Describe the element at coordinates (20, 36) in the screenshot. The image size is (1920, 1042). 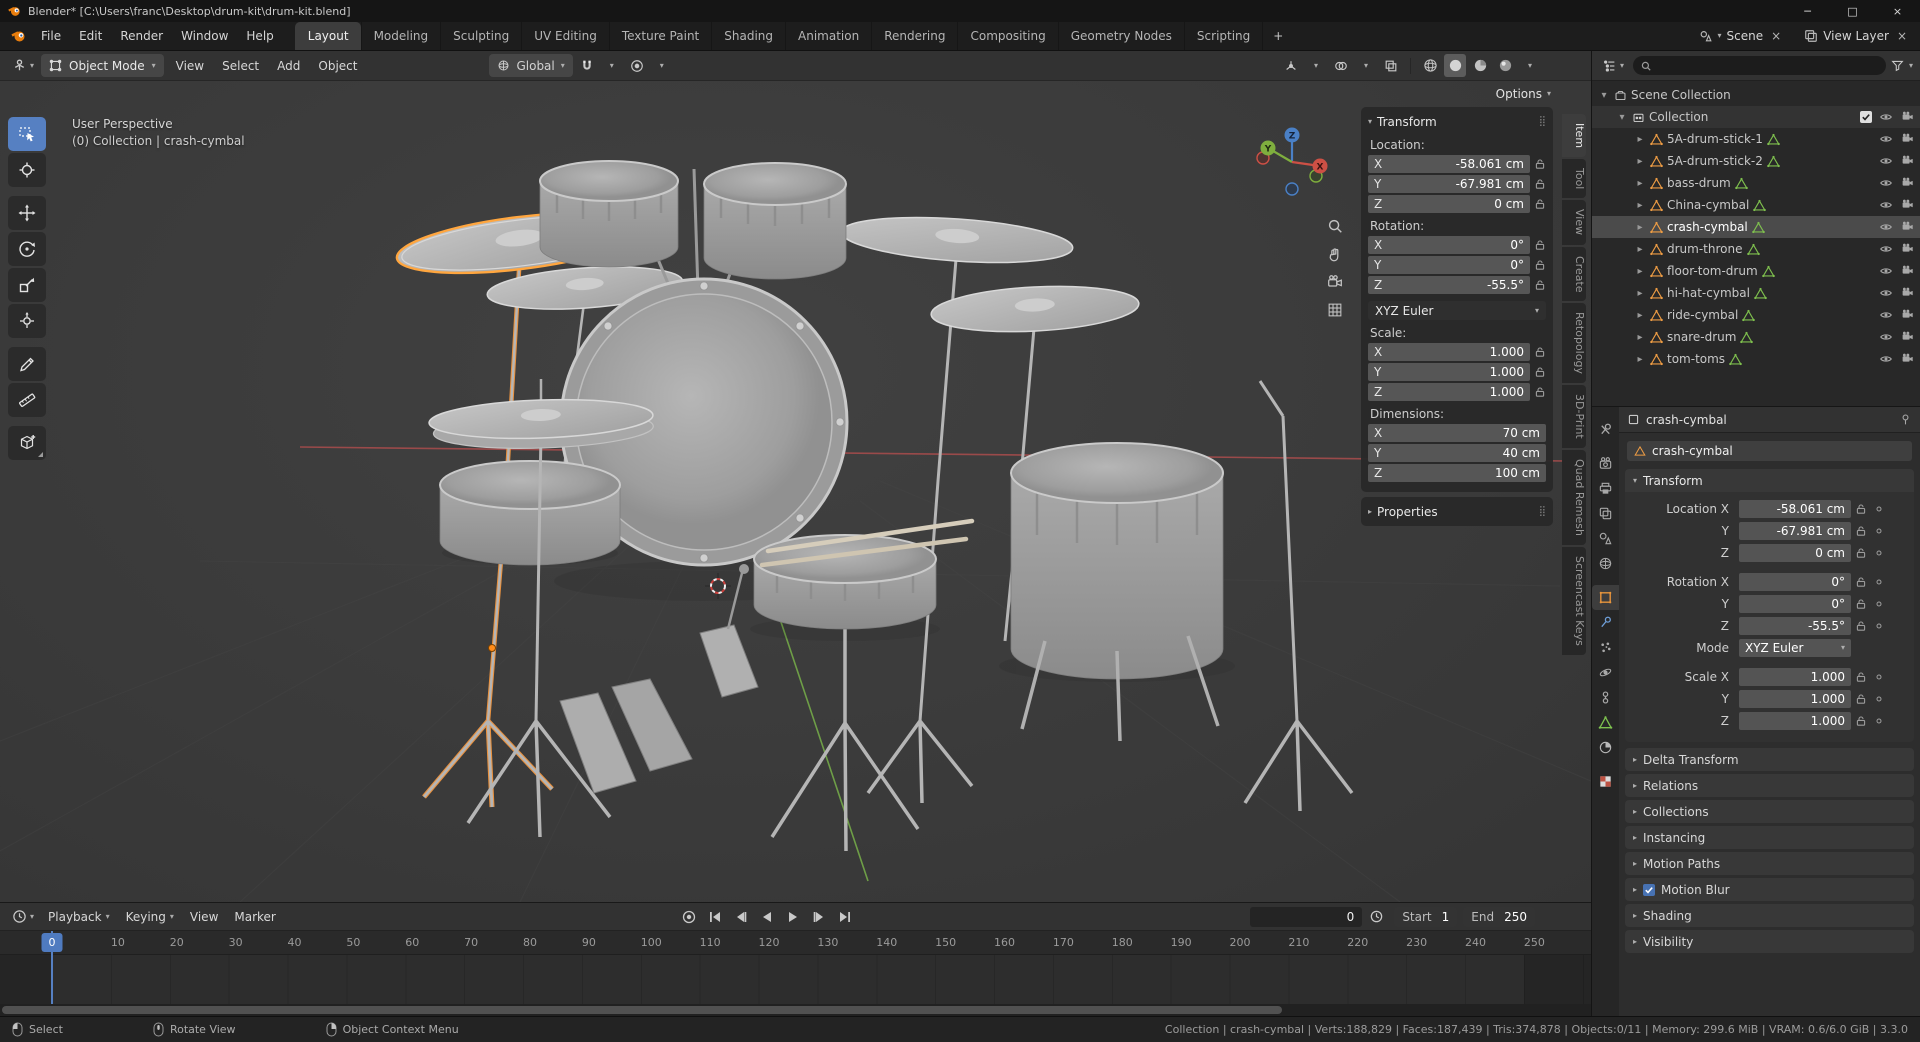
I see `blender-menu-icon` at that location.